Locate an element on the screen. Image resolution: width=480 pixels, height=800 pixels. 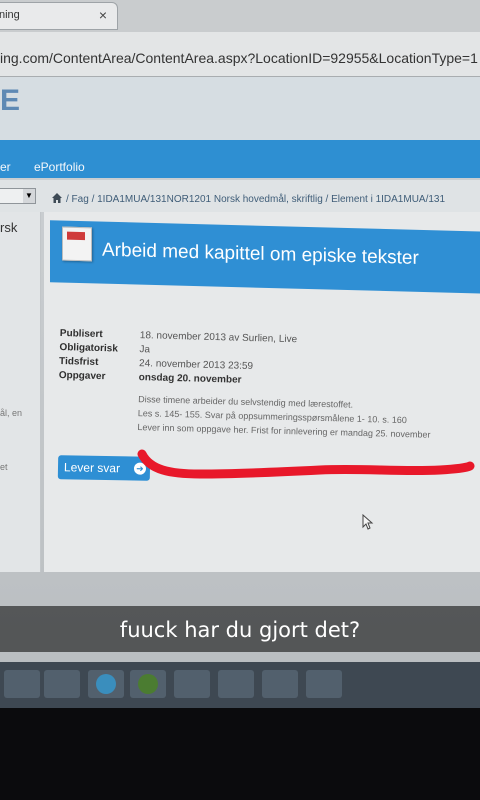
mouse-cursor-icon is located at coordinates (368, 522).